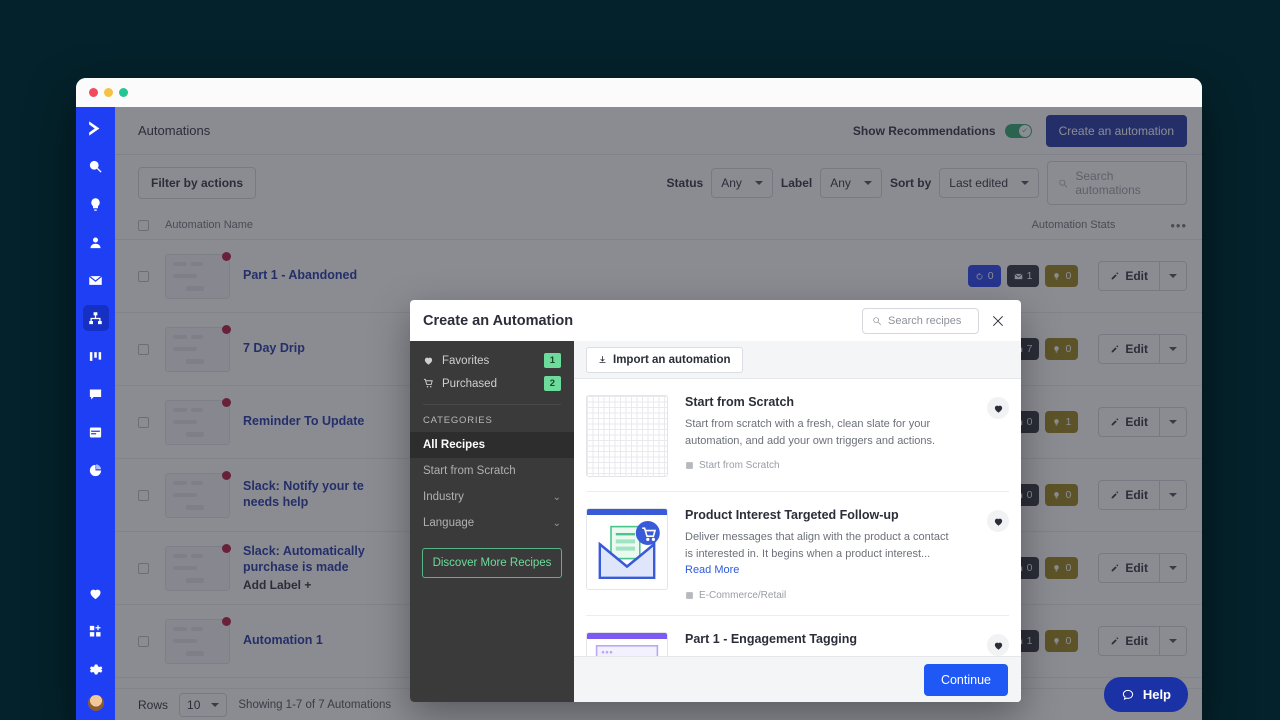 The image size is (1280, 720). I want to click on recipe-title: Product Interest Targeted Follow-up, so click(792, 515).